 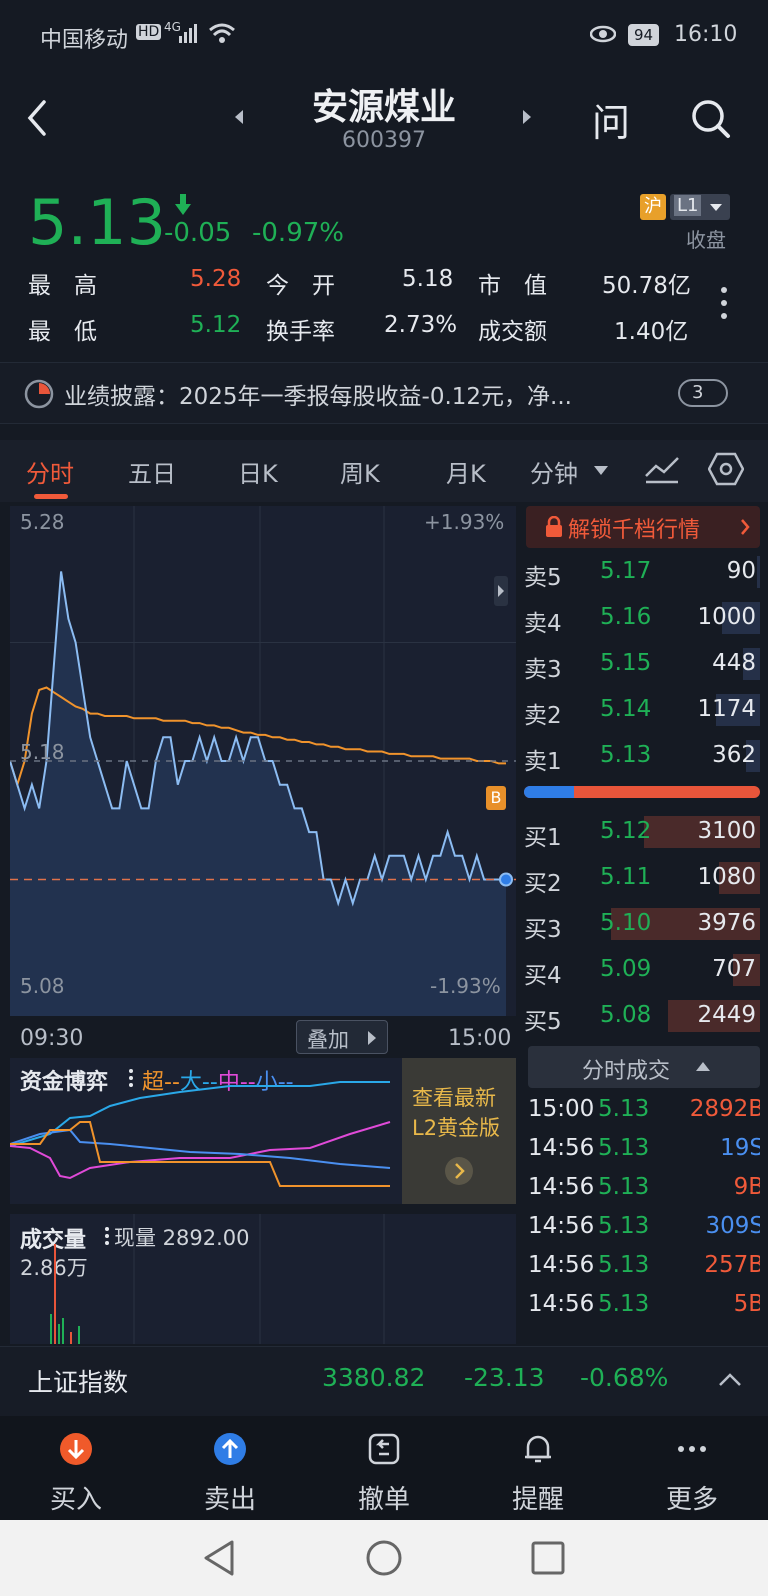 I want to click on ask-row: 卖1 5.13 362, so click(x=644, y=757).